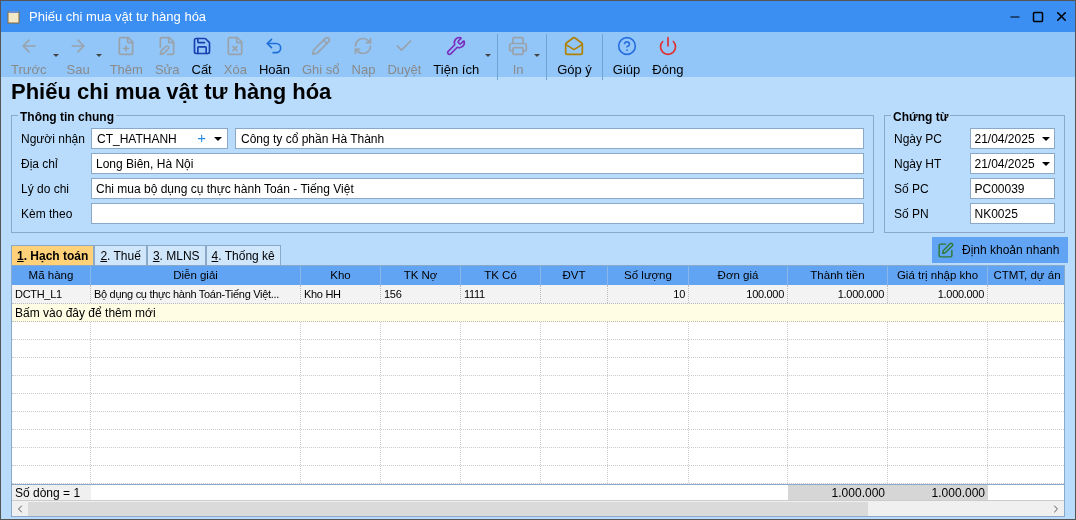 This screenshot has width=1076, height=520. I want to click on quick-entry-button: Định khoản nhanh, so click(1000, 250).